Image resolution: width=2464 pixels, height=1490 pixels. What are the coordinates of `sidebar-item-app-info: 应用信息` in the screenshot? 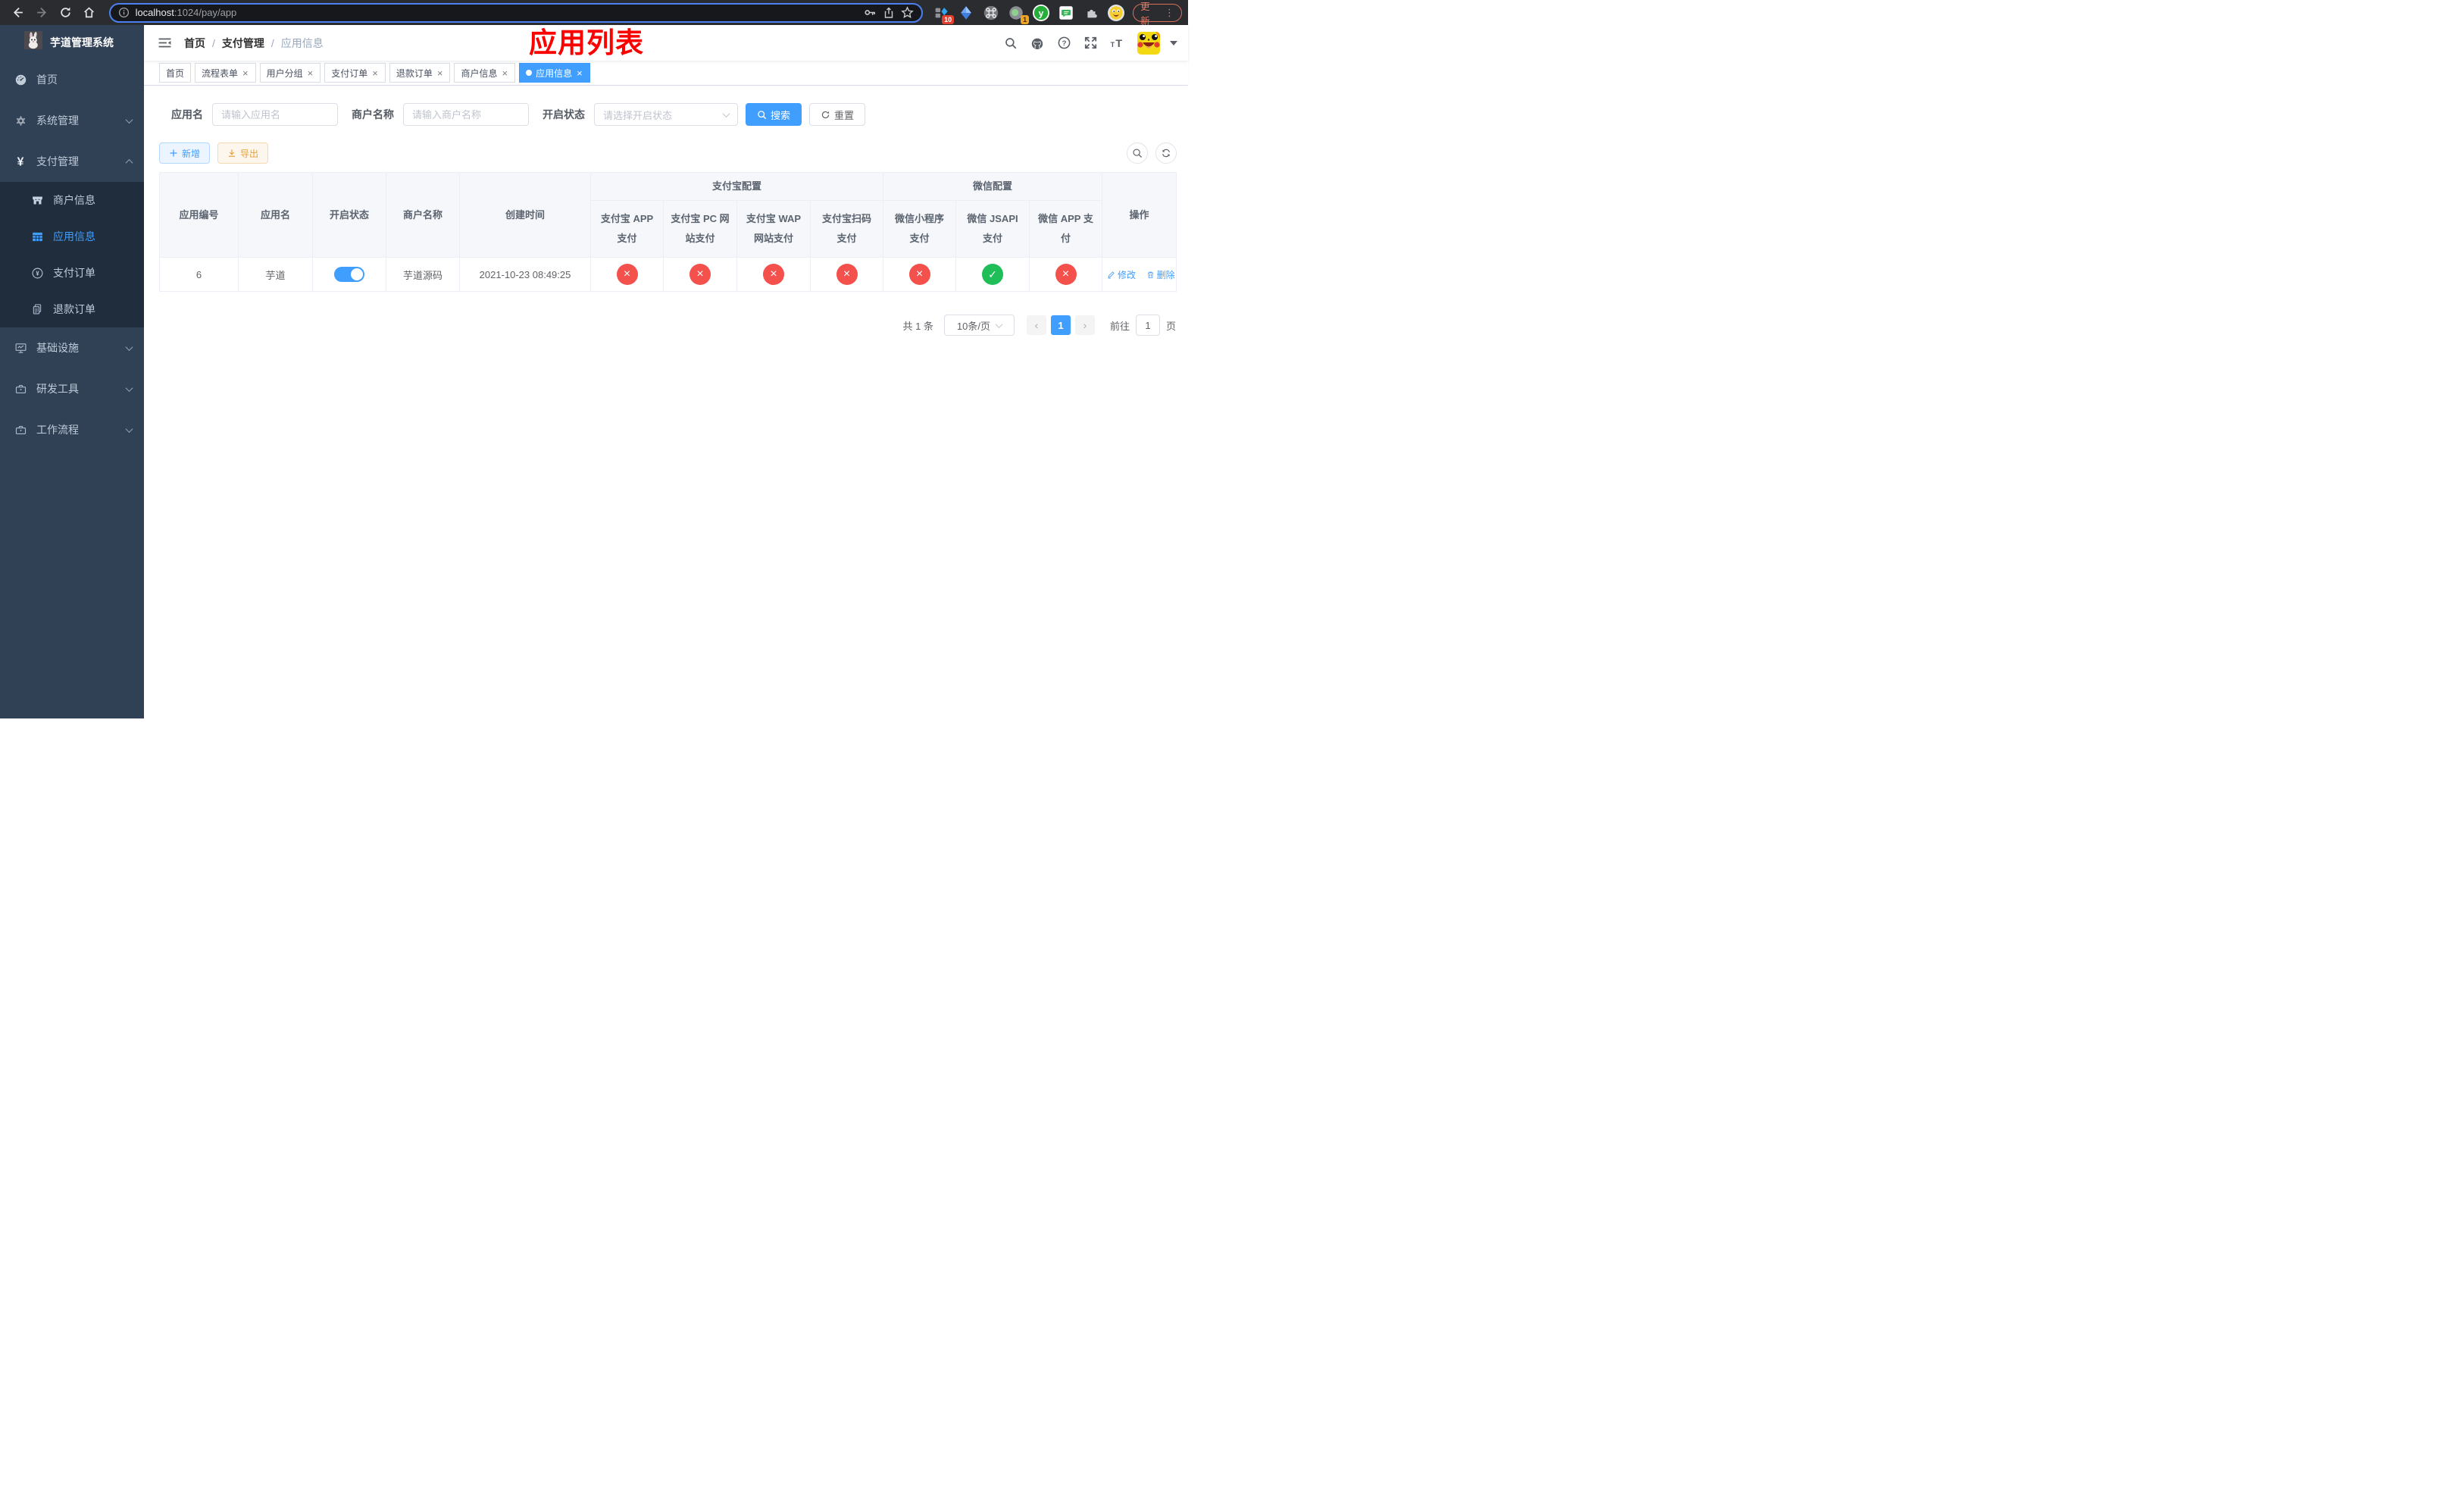 It's located at (72, 236).